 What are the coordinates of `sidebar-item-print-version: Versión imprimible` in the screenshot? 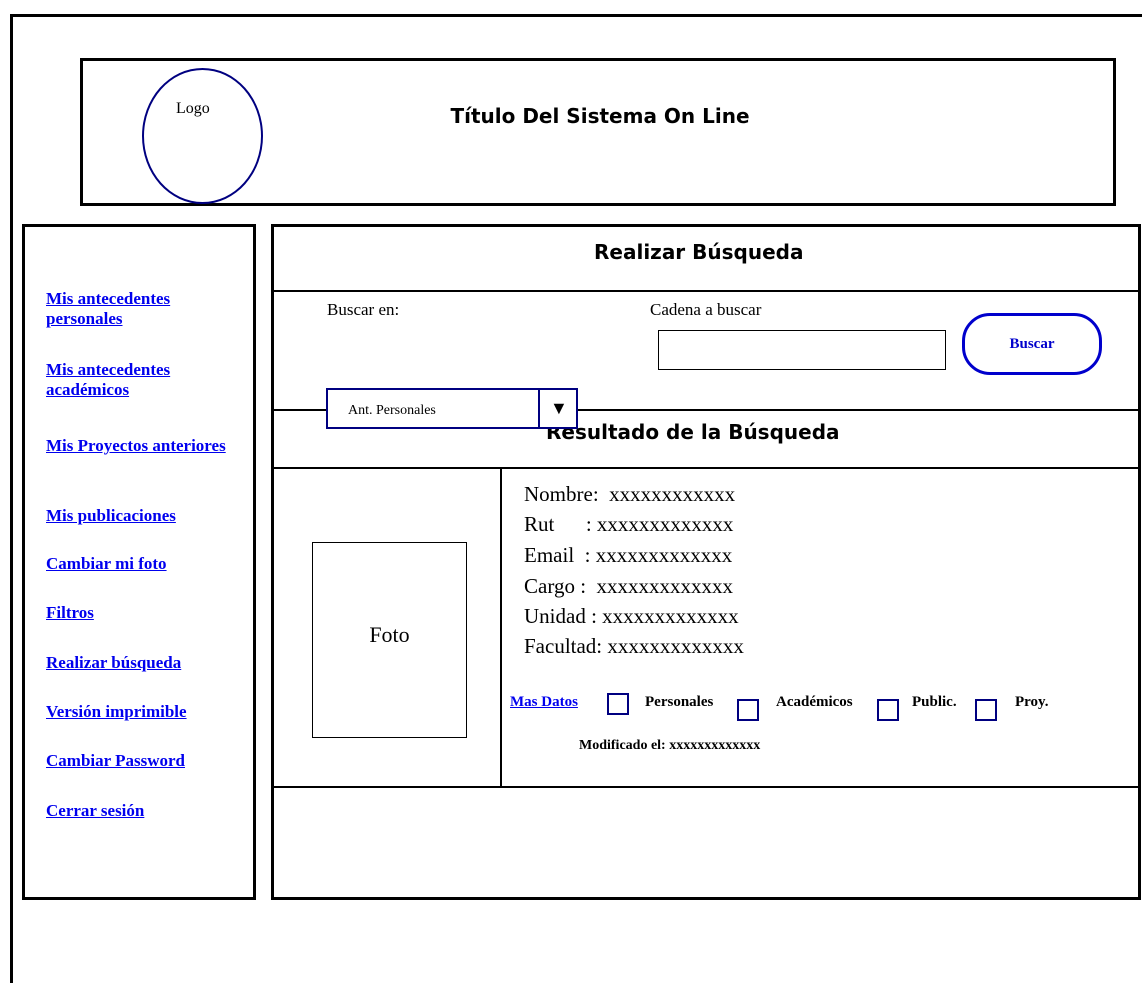 It's located at (141, 712).